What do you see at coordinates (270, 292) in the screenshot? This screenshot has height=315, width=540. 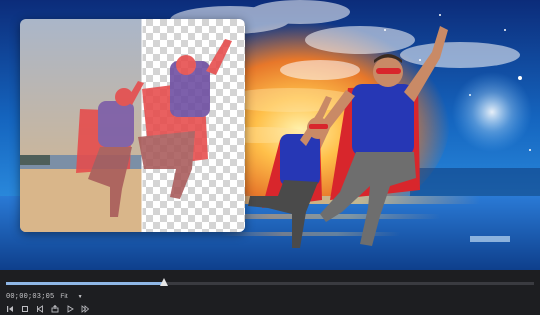 I see `video-player-controls: 00;00;03;05 Fit ▼` at bounding box center [270, 292].